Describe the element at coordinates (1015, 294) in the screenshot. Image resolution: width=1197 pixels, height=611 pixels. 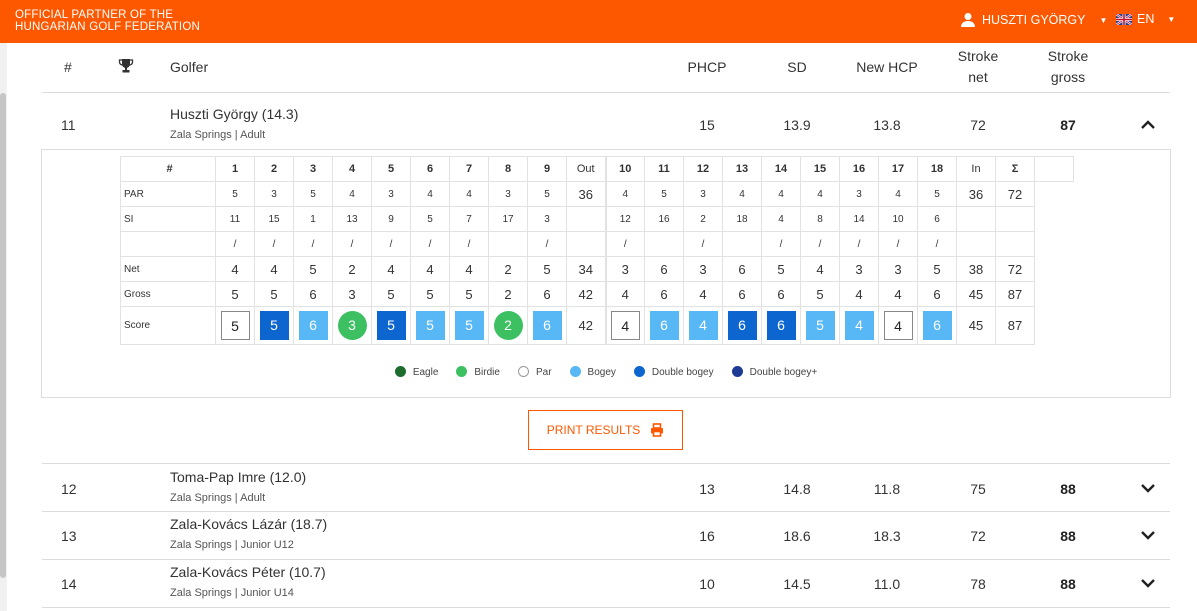
I see `total-value: 87` at that location.